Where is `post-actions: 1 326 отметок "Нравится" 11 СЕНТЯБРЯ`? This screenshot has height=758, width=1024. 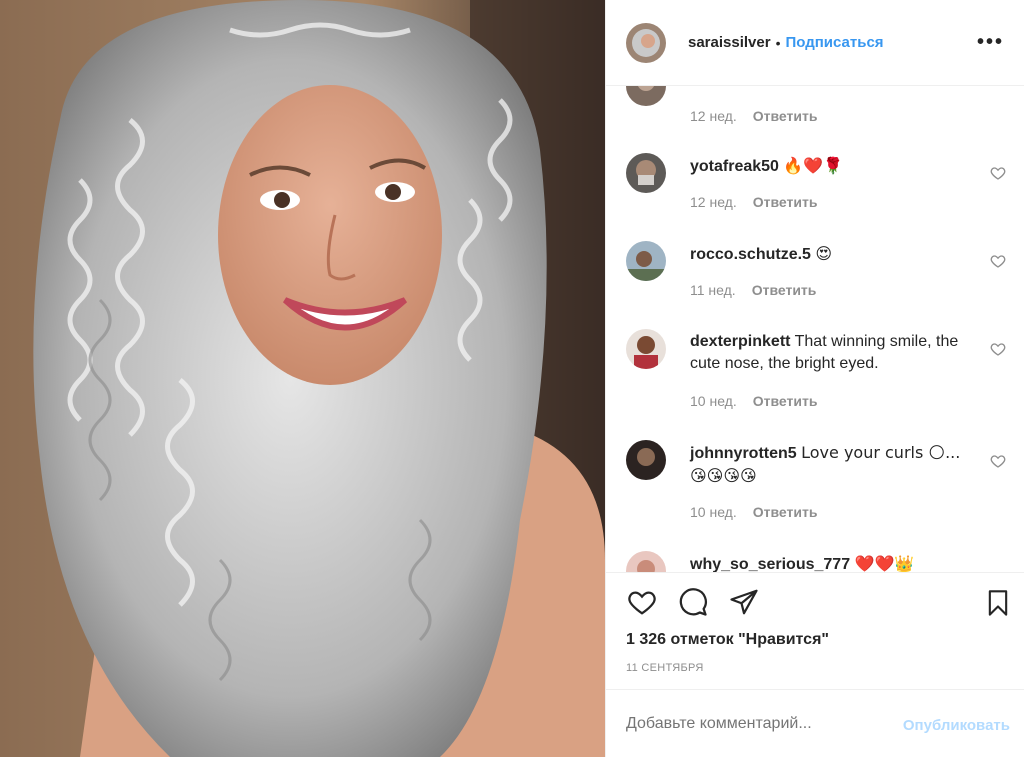
post-actions: 1 326 отметок "Нравится" 11 СЕНТЯБРЯ is located at coordinates (815, 623).